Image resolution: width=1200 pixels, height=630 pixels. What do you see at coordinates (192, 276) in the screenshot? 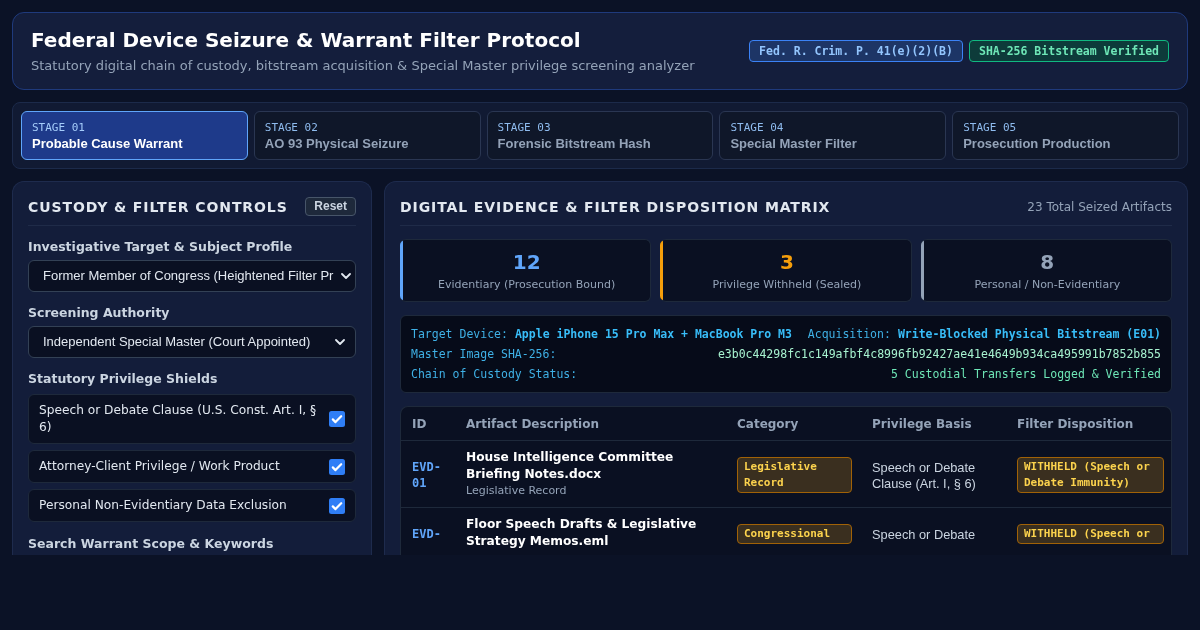
I see `select-field: Former Member of Congress (Heightened Filter Pr` at bounding box center [192, 276].